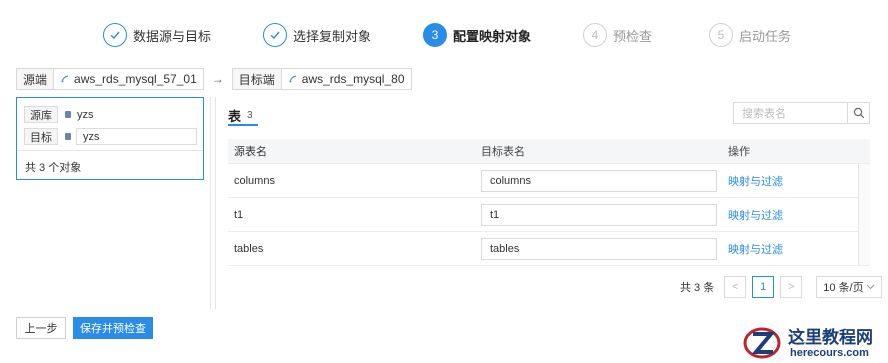  I want to click on table-row: t1 t1 映射与过滤, so click(549, 215).